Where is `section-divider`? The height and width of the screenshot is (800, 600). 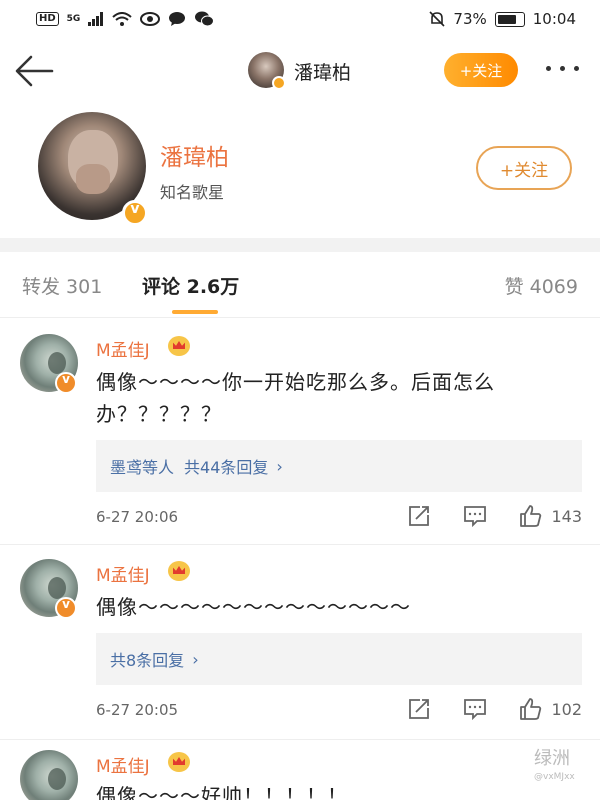
section-divider is located at coordinates (300, 245).